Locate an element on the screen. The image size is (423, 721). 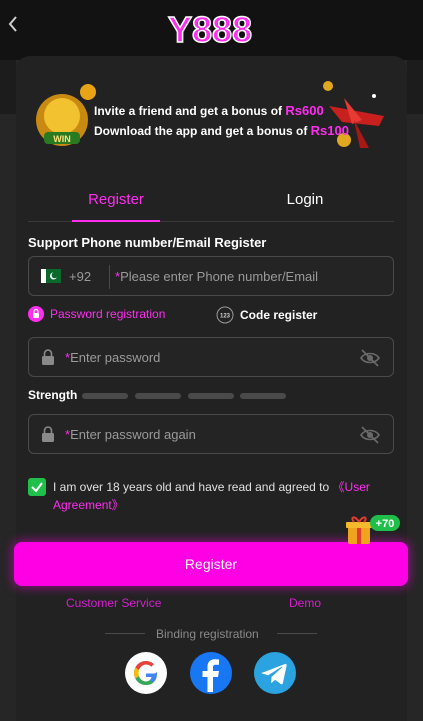
phone-placeholder-text: Please enter Phone number/Email is located at coordinates (219, 276).